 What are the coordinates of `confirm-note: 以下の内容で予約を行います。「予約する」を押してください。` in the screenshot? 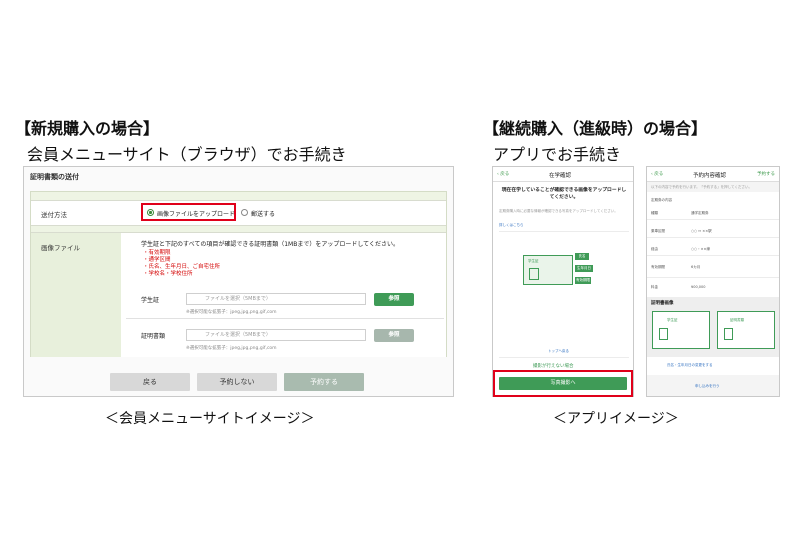 It's located at (701, 187).